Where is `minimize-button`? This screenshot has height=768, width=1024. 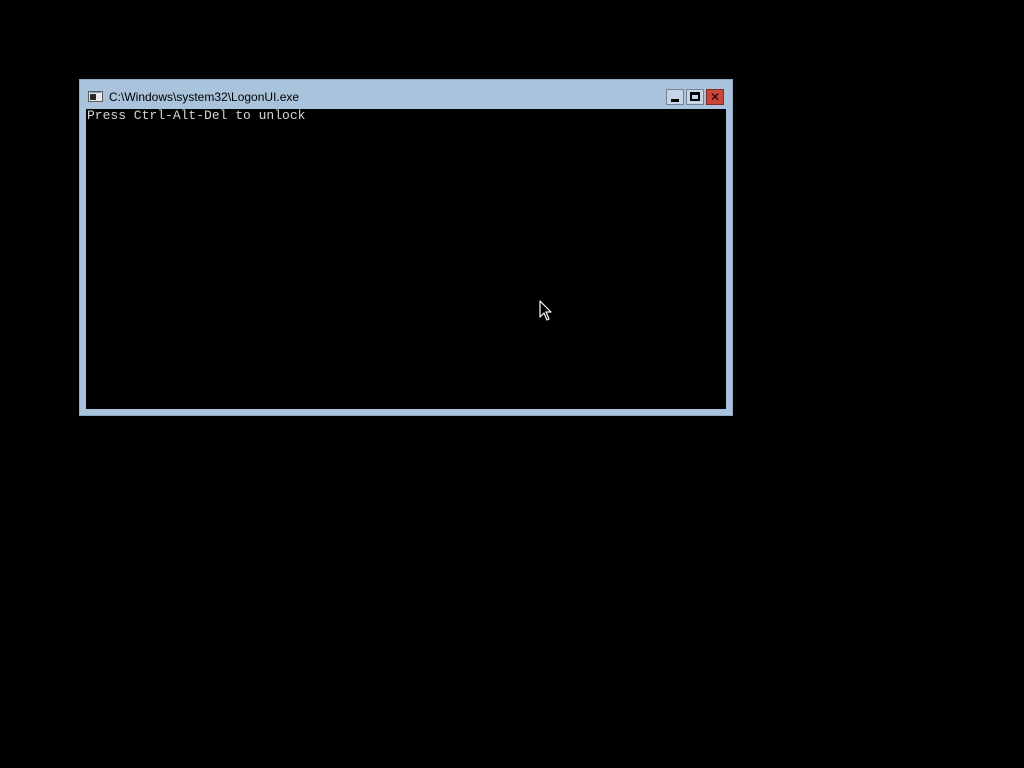
minimize-button is located at coordinates (675, 97).